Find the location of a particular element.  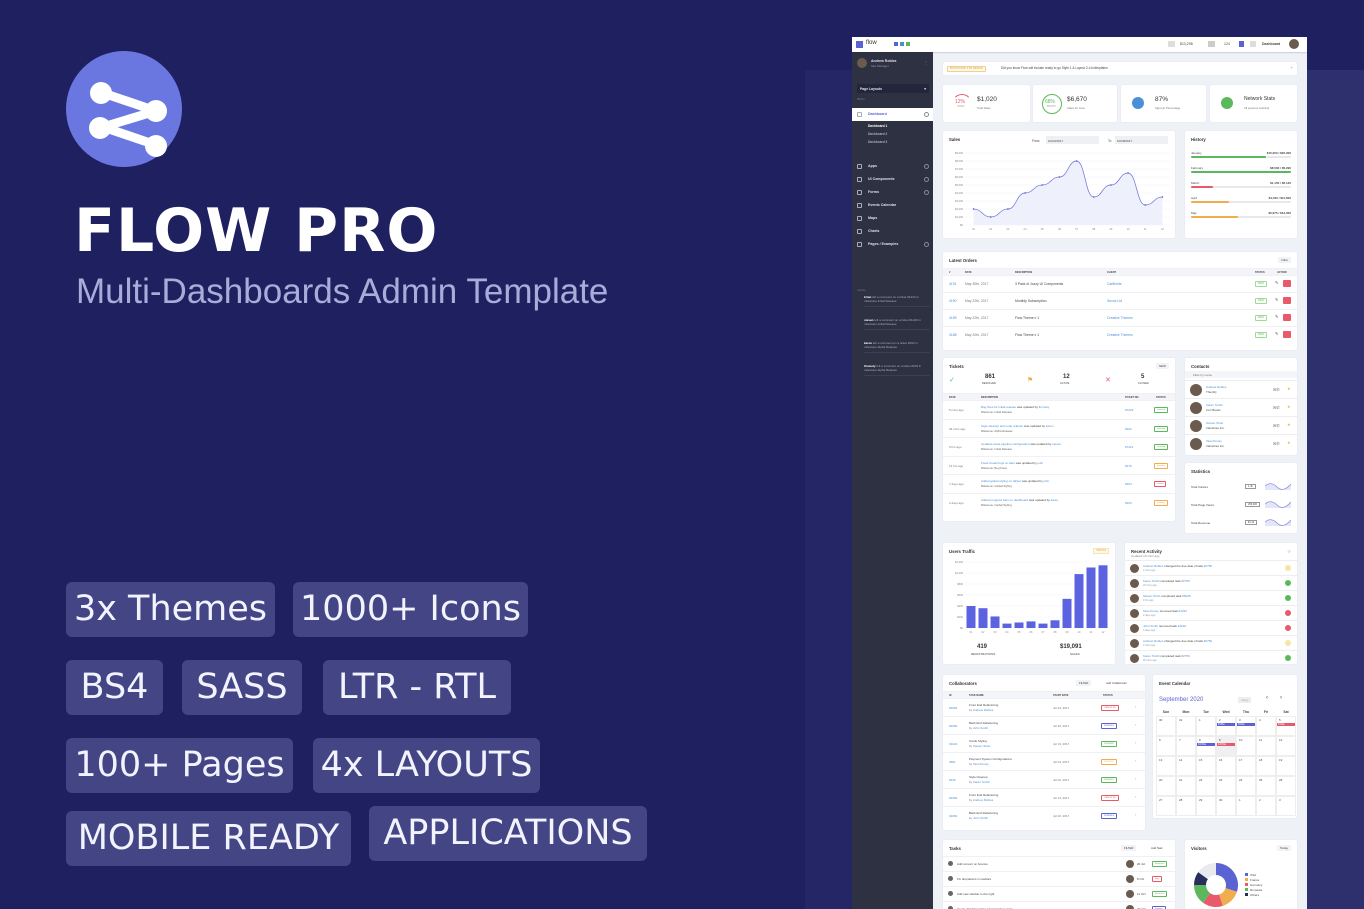

calendar-day: 4 is located at coordinates (1266, 726).